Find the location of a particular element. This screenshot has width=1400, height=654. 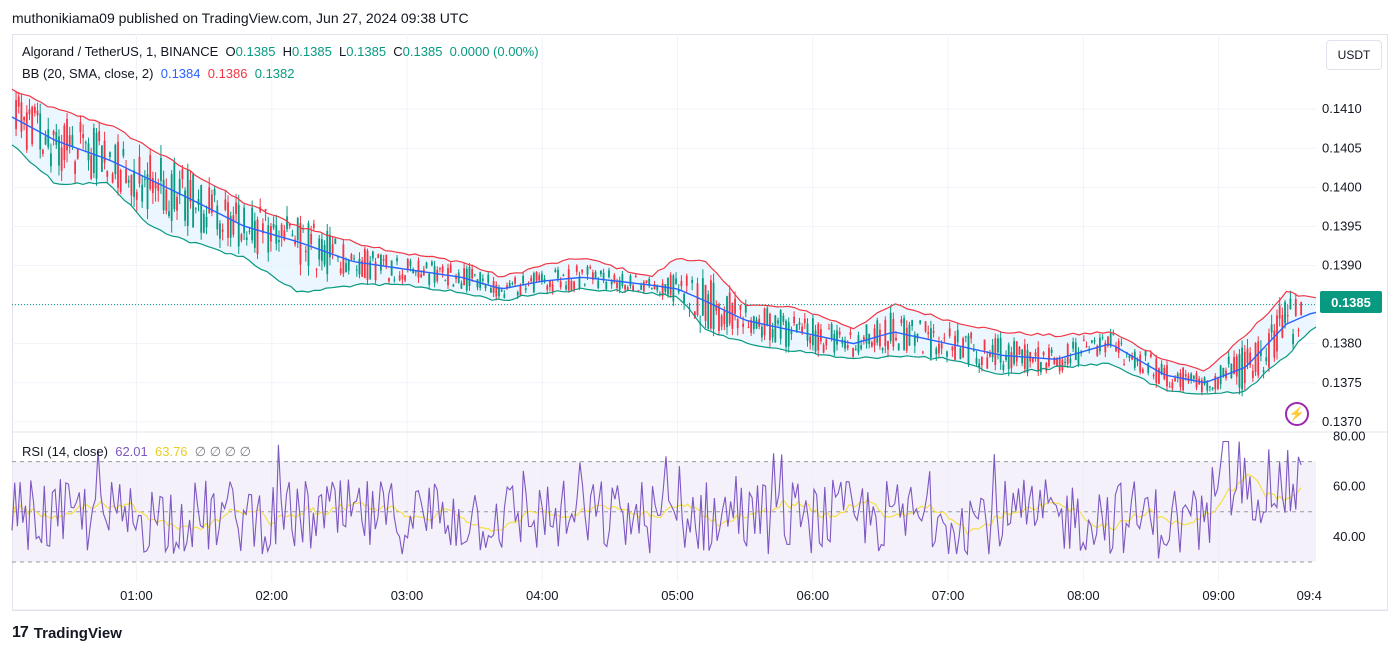

symbol-name: Algorand / TetherUS, 1, BINANCE is located at coordinates (120, 51).